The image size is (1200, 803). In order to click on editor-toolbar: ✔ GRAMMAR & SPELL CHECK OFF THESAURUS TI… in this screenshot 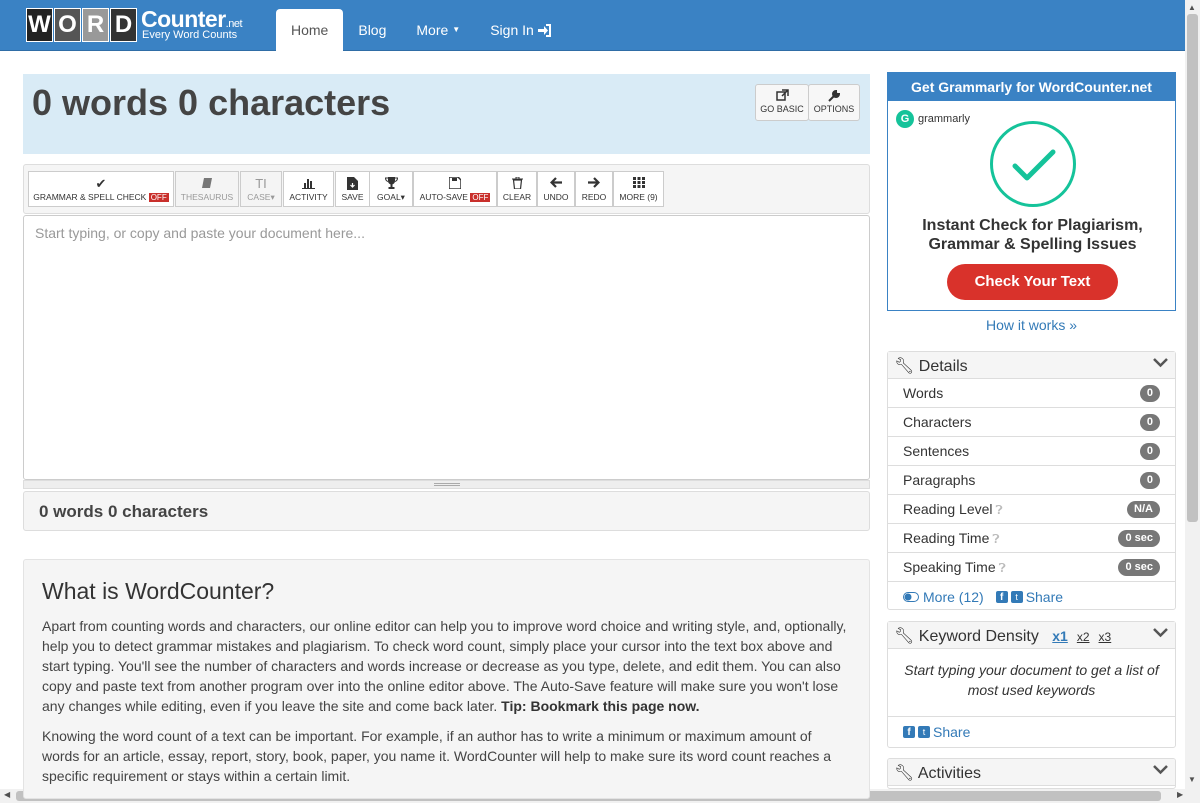, I will do `click(446, 189)`.